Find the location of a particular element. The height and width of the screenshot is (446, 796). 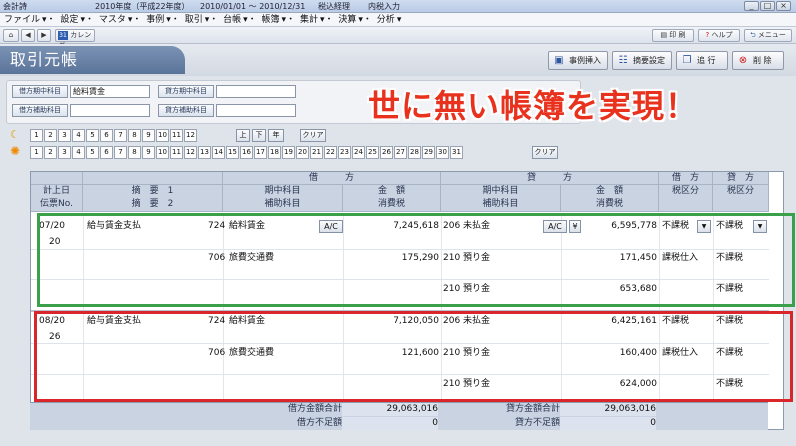

menu-closing: 決算 is located at coordinates (347, 20).